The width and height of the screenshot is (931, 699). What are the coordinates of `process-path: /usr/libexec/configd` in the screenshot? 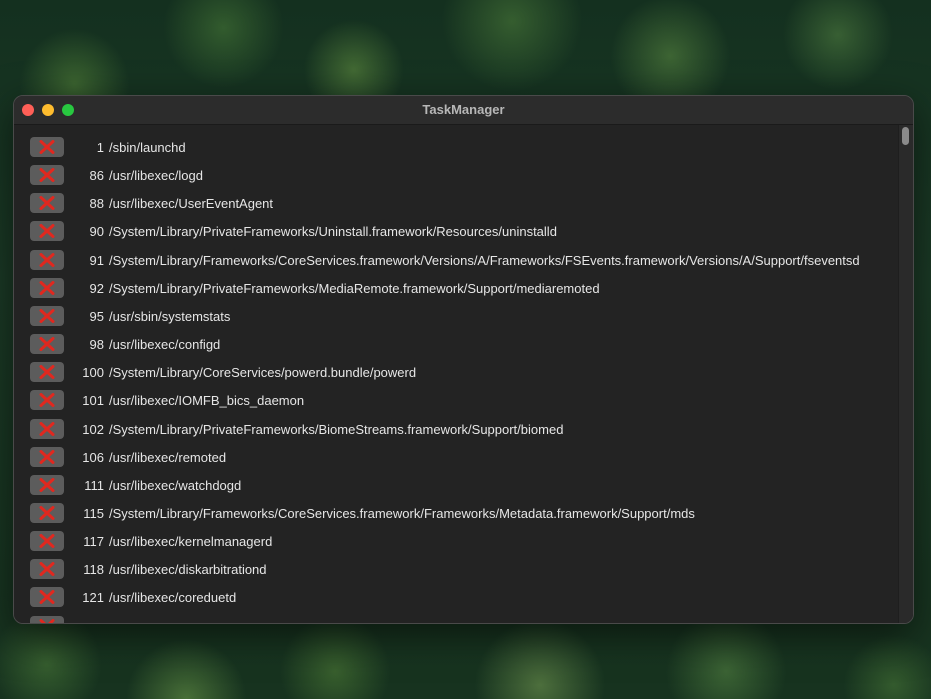 It's located at (165, 345).